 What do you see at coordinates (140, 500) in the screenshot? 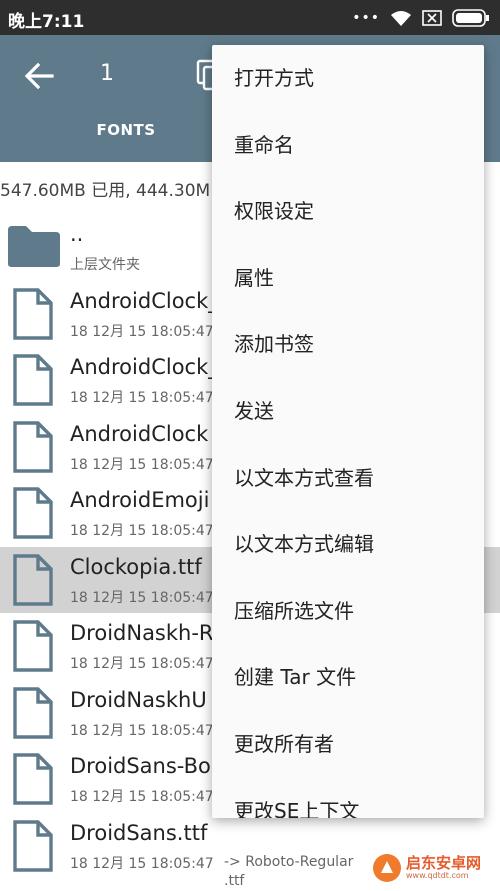
I see `file-name: AndroidEmoji` at bounding box center [140, 500].